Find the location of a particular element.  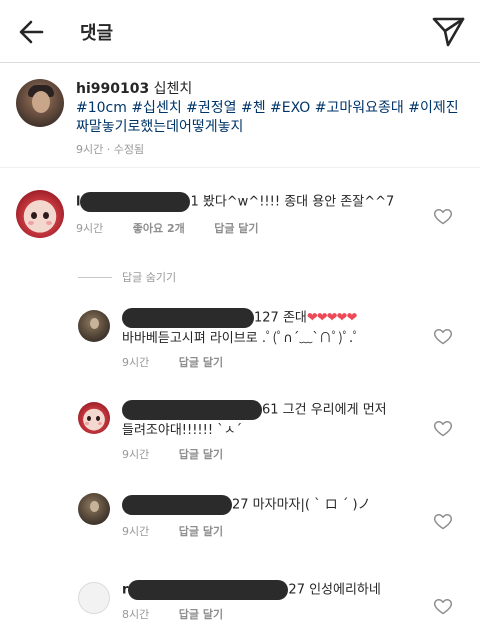

heart-emoji-row: ❤❤❤❤❤ is located at coordinates (331, 318).